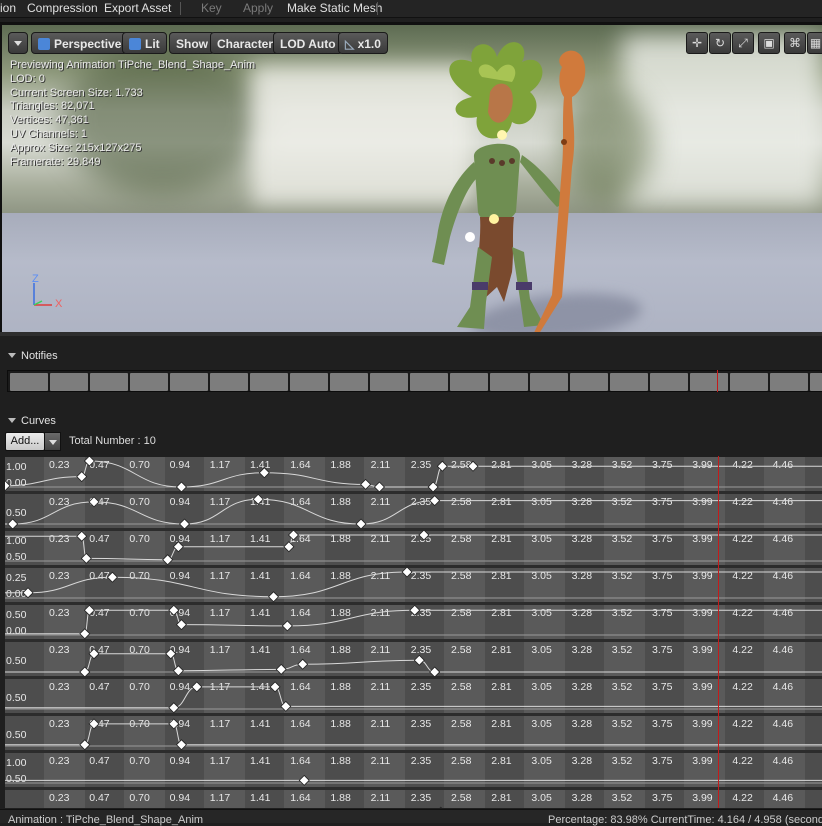 The width and height of the screenshot is (822, 826). What do you see at coordinates (718, 632) in the screenshot?
I see `curves-playhead` at bounding box center [718, 632].